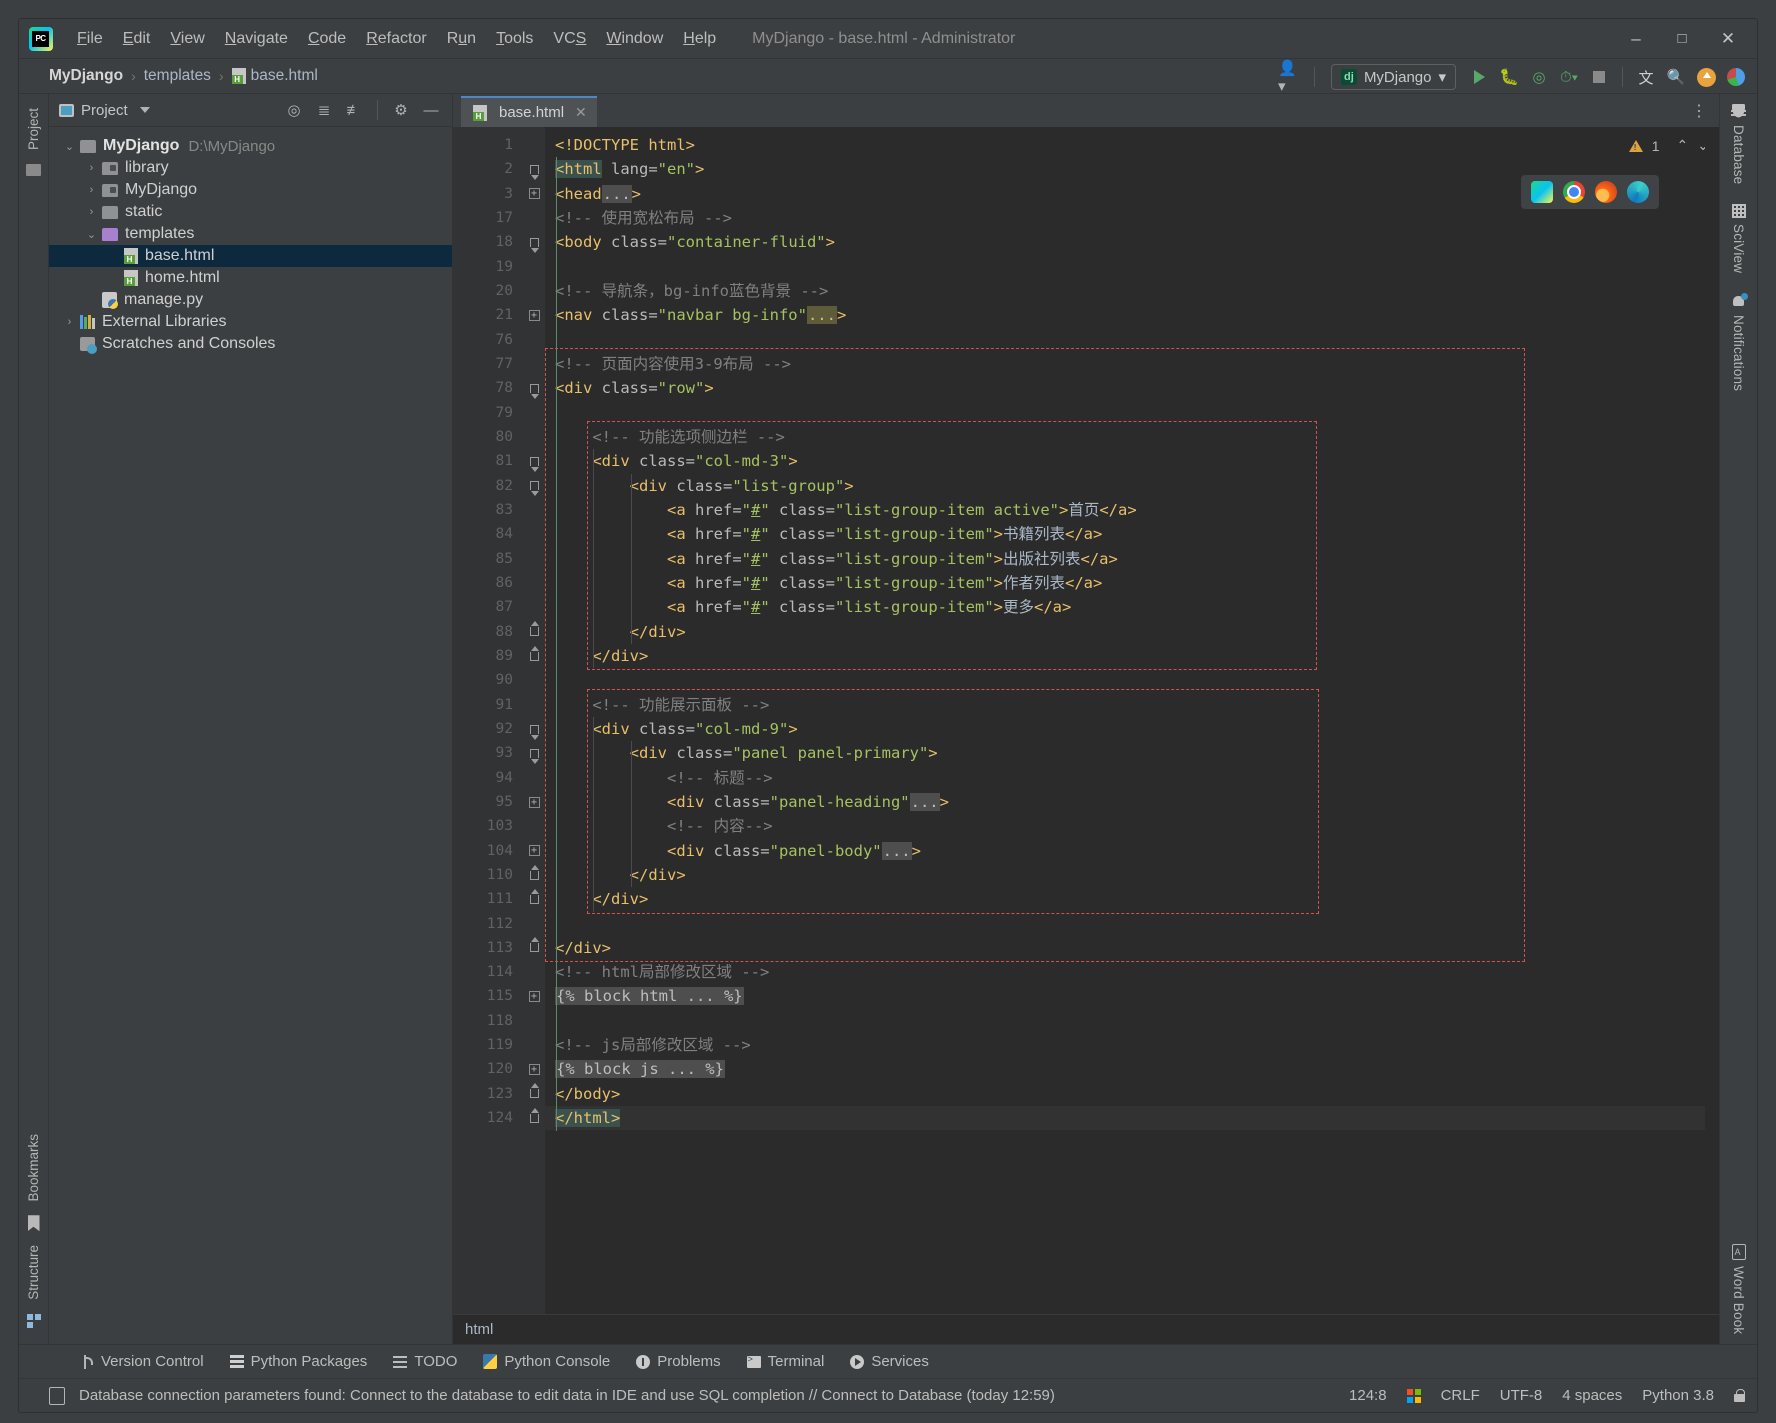  I want to click on bottom-tool-problems: Problems, so click(678, 1361).